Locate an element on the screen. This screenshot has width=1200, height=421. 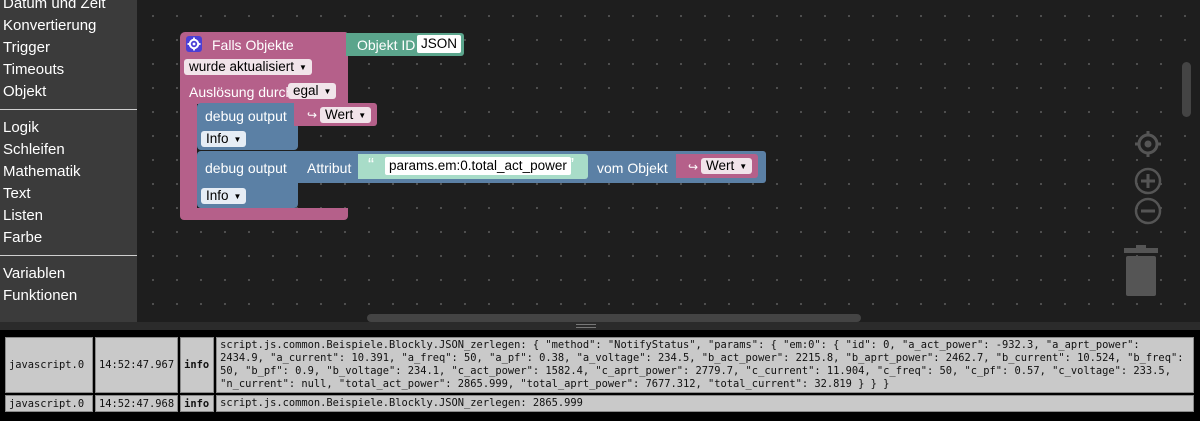
variable-dropdown-wert-1: Wert ▼ is located at coordinates (346, 115).